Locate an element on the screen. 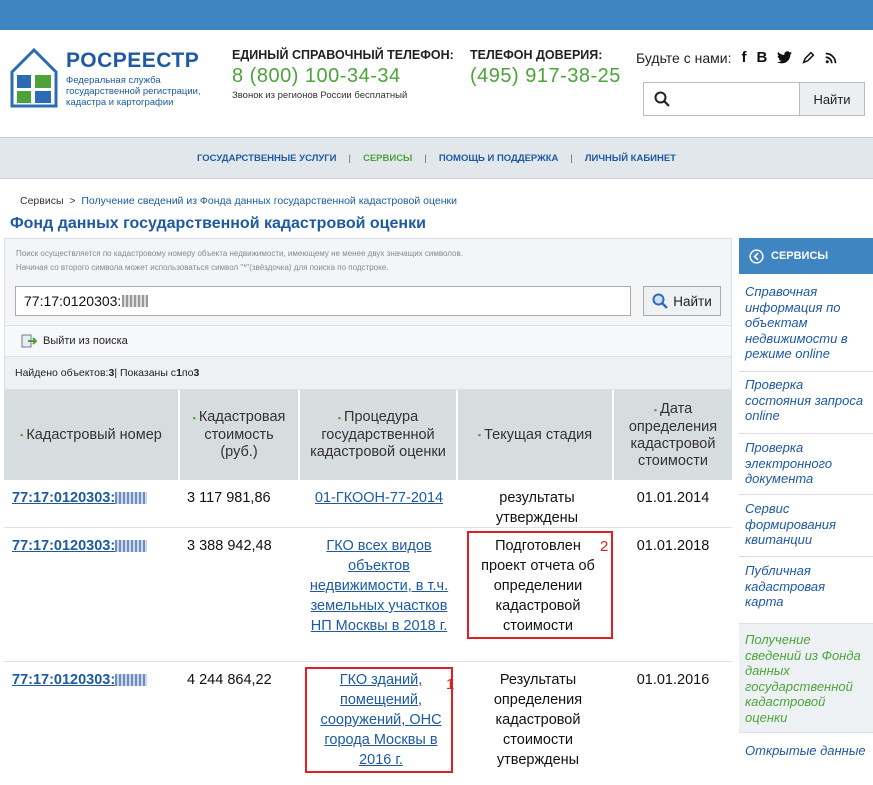 This screenshot has width=873, height=785. sidebar-item-request-status: Проверка состояния запроса online is located at coordinates (806, 400).